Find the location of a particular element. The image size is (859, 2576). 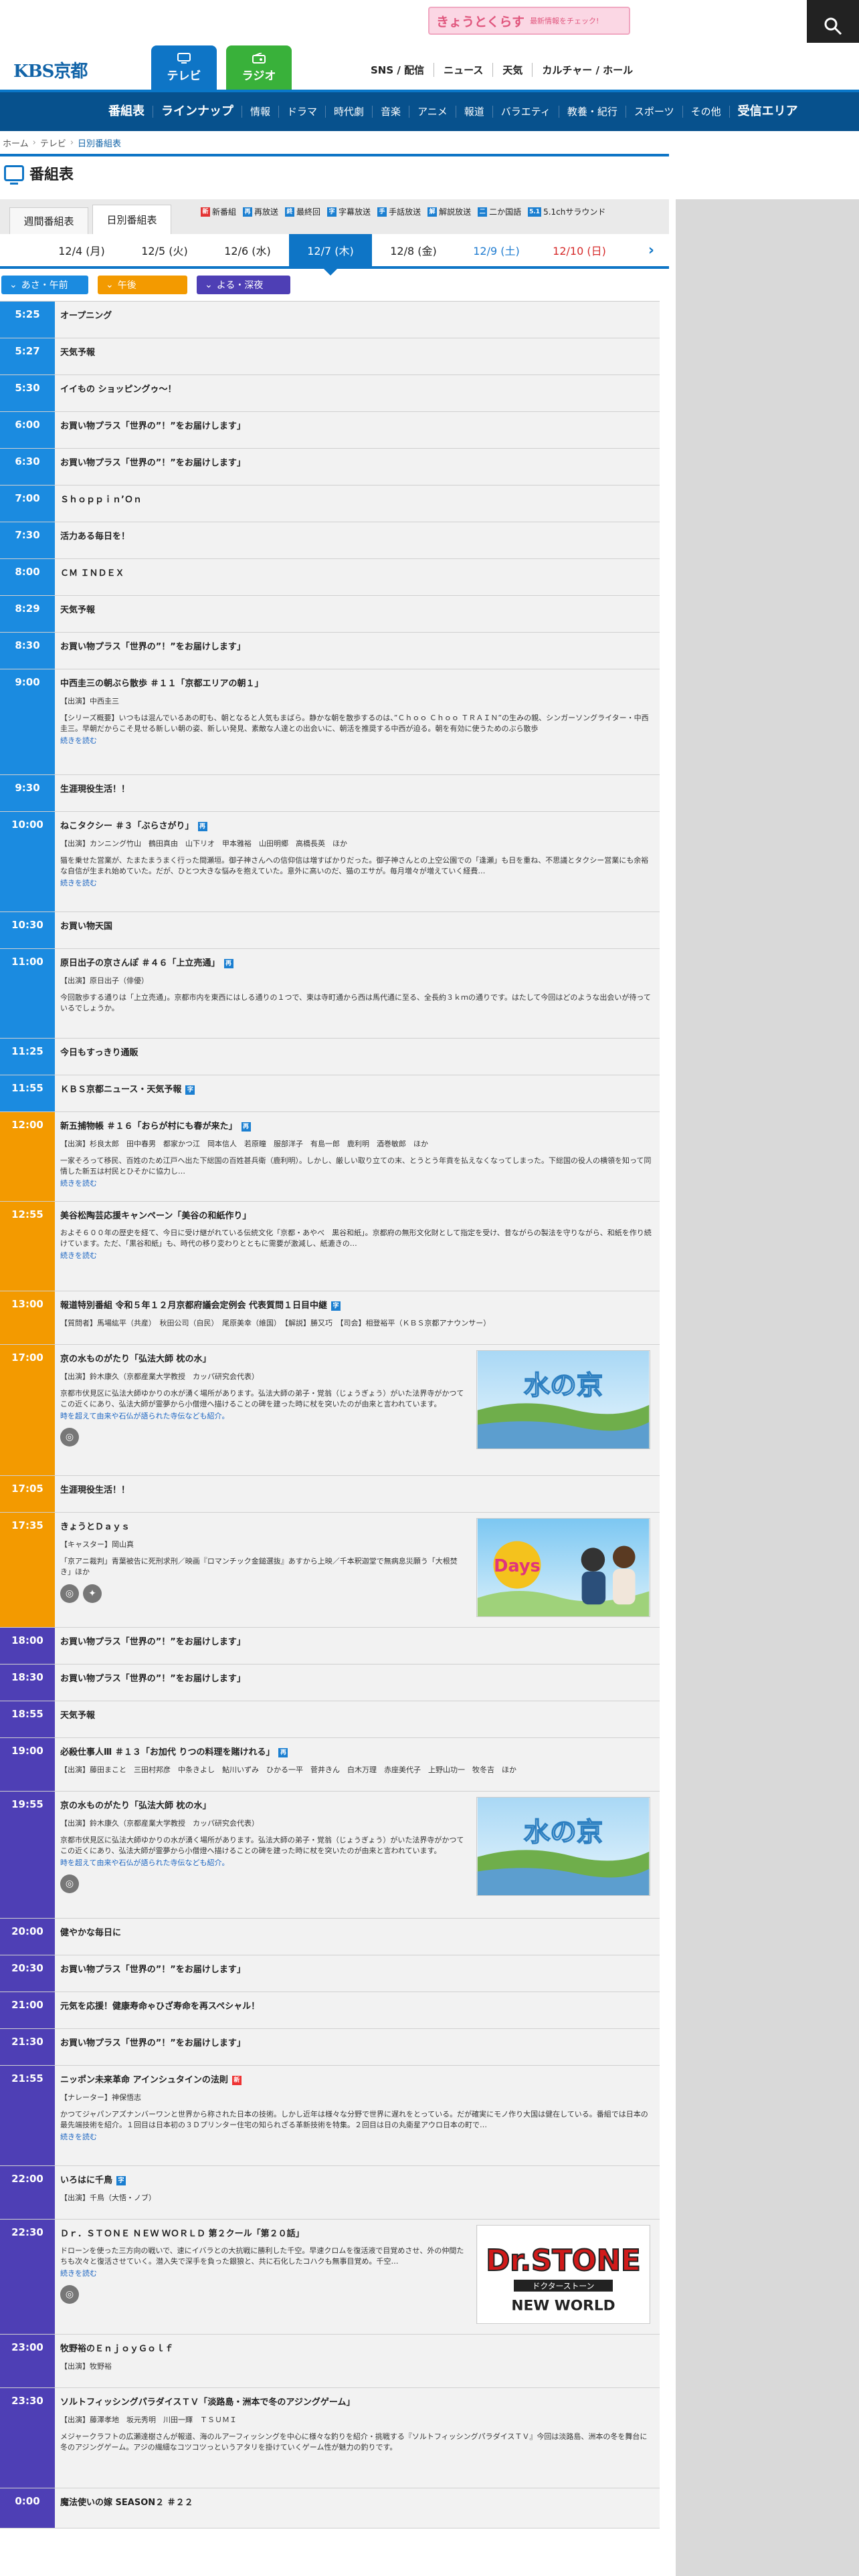

program-row: 0:00 魔法使いの嫁 SEASON２ ＃２２ is located at coordinates (330, 2508).